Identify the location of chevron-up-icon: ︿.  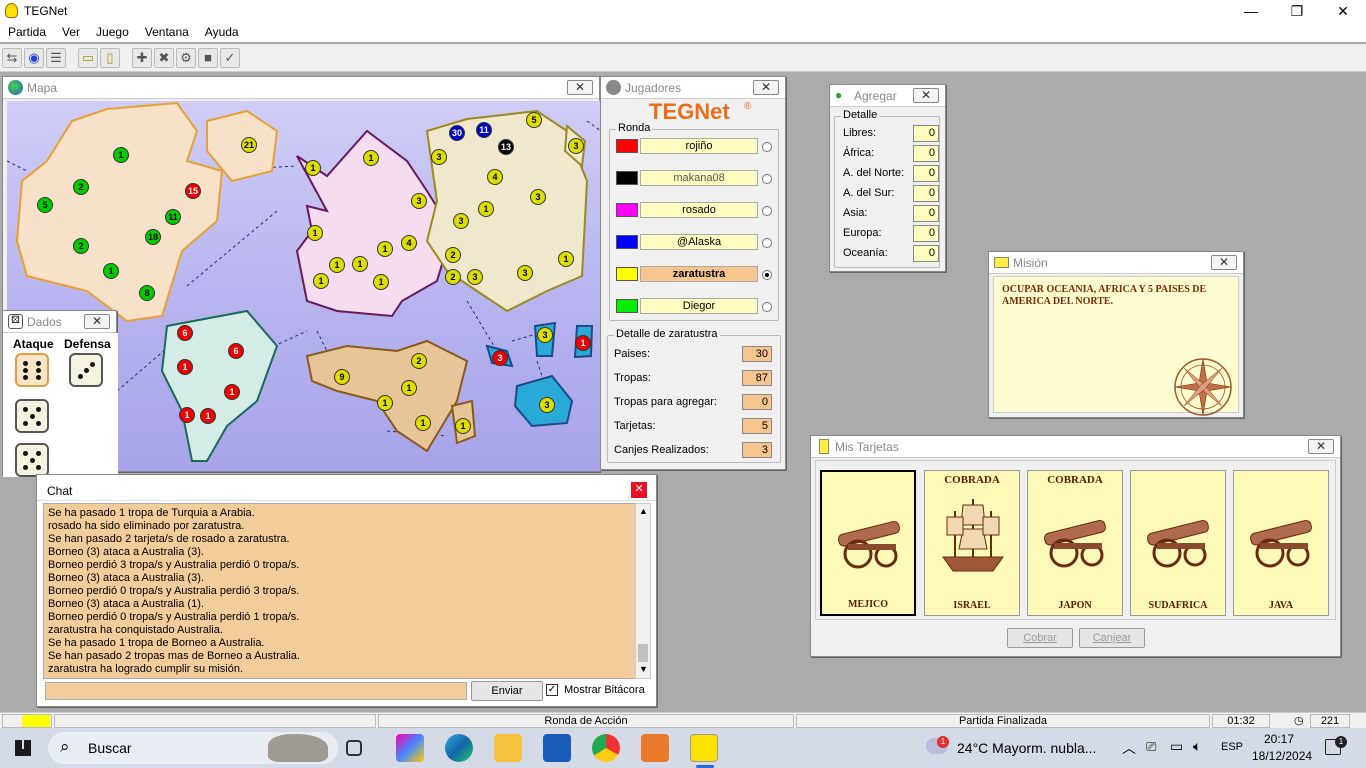
(1129, 748).